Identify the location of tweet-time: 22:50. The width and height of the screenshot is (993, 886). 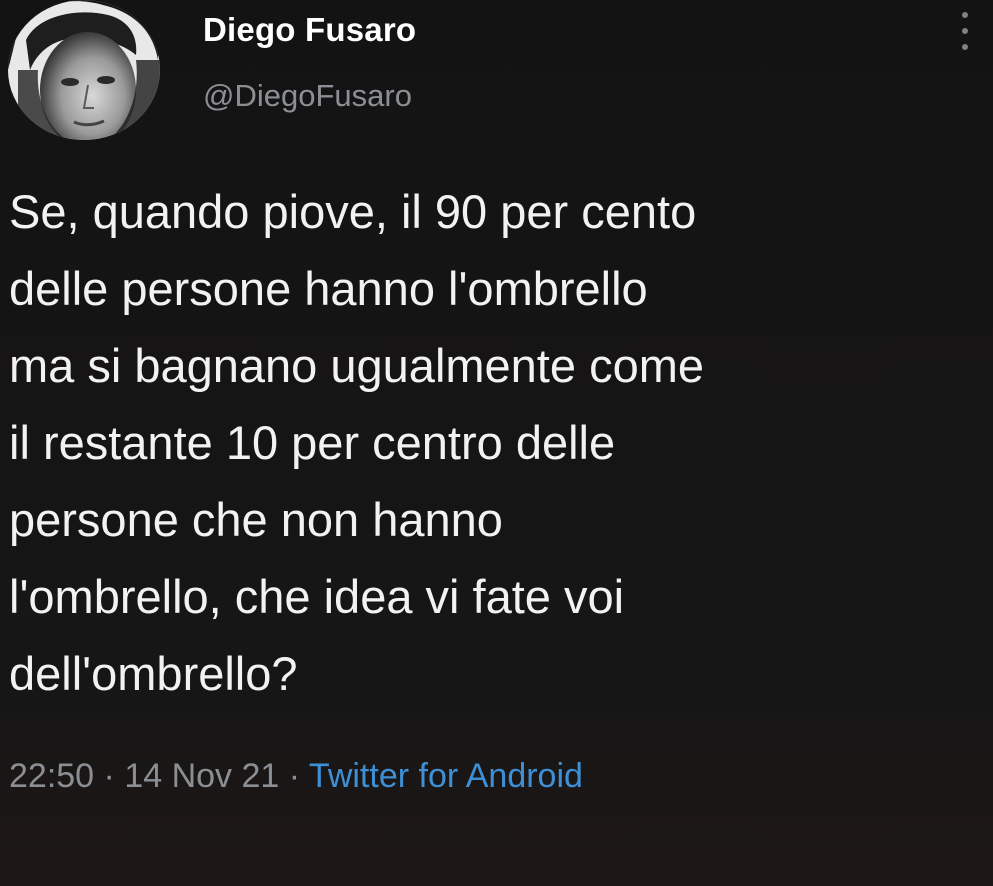
(51, 776).